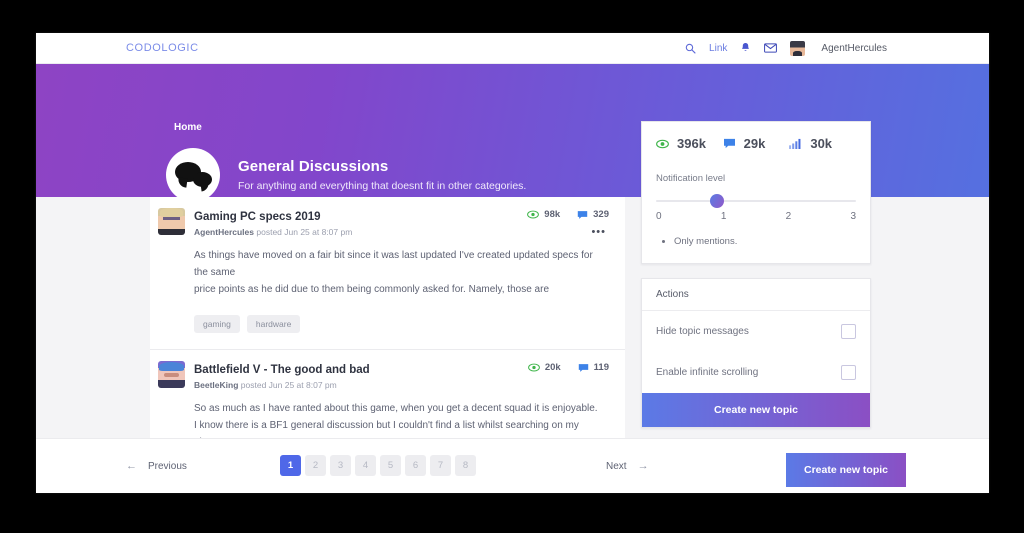  I want to click on stat-activity: 30k, so click(822, 143).